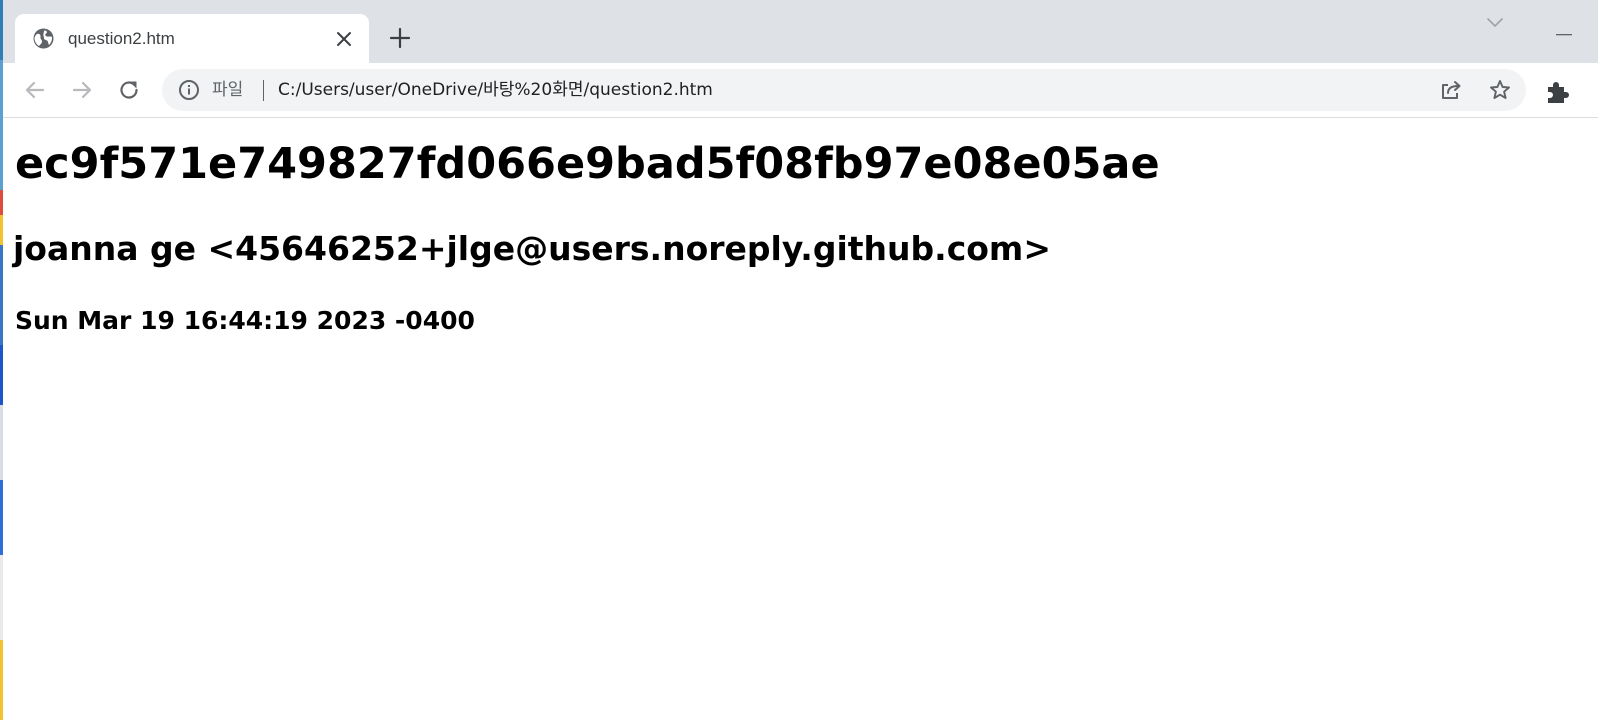  Describe the element at coordinates (189, 90) in the screenshot. I see `info-icon` at that location.